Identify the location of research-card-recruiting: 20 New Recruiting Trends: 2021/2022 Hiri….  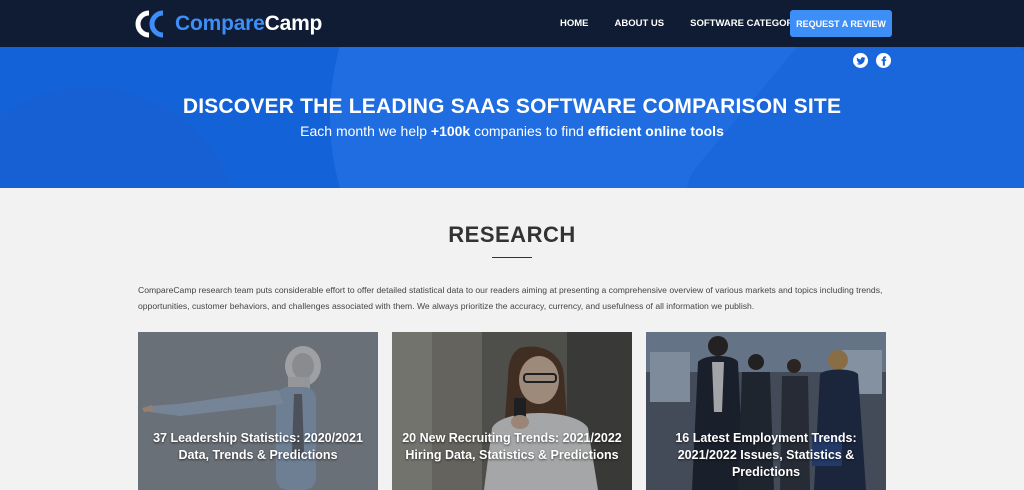
(512, 411).